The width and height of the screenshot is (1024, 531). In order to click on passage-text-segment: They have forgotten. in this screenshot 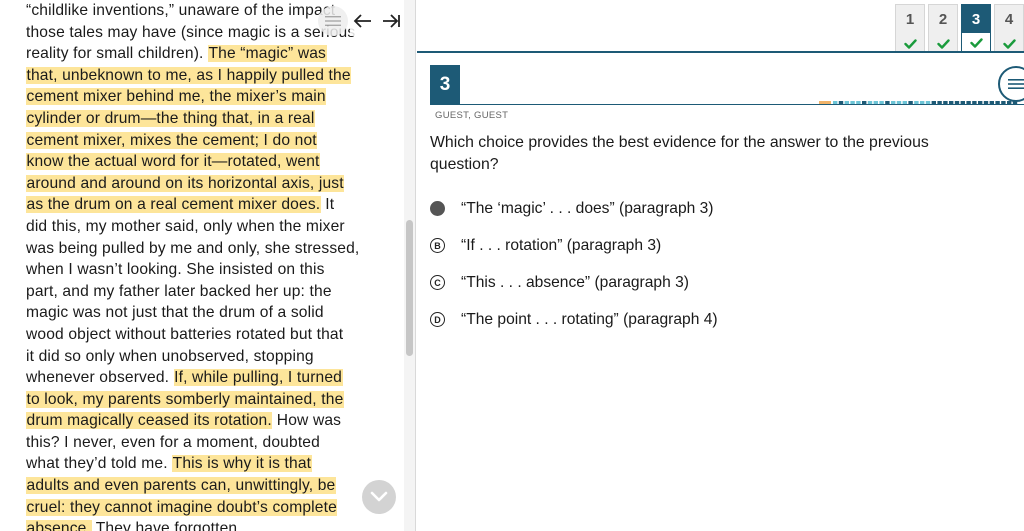, I will do `click(166, 525)`.